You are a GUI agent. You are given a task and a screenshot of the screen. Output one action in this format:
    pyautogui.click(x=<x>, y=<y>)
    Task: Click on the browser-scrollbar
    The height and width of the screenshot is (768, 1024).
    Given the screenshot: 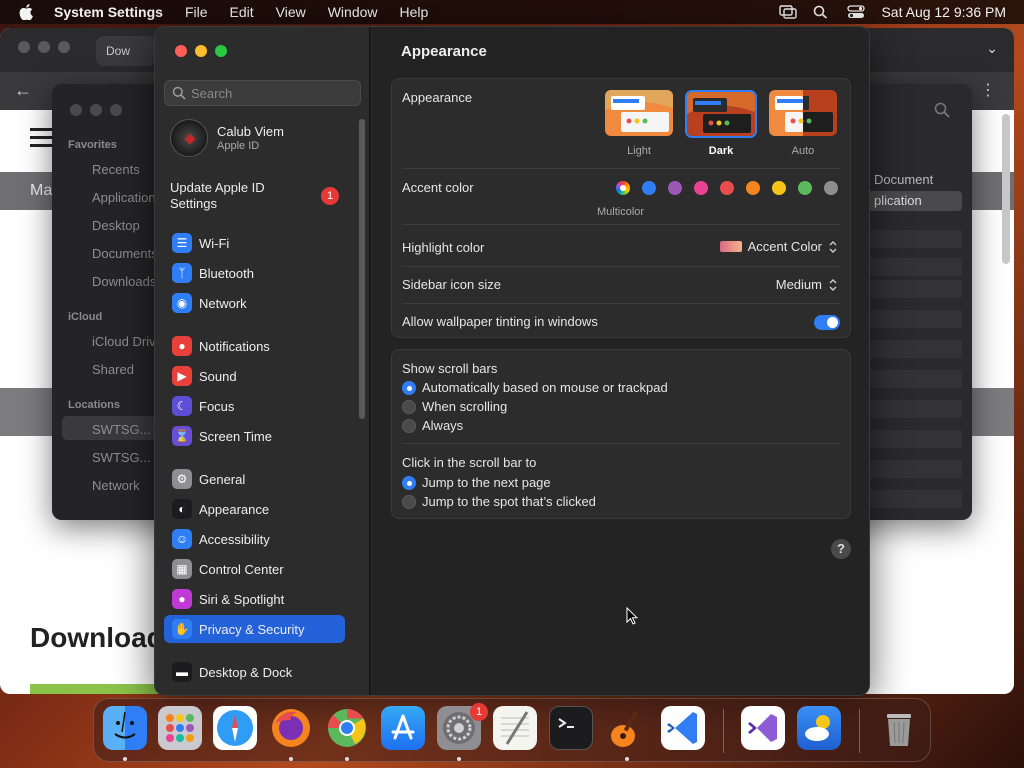 What is the action you would take?
    pyautogui.click(x=1006, y=189)
    